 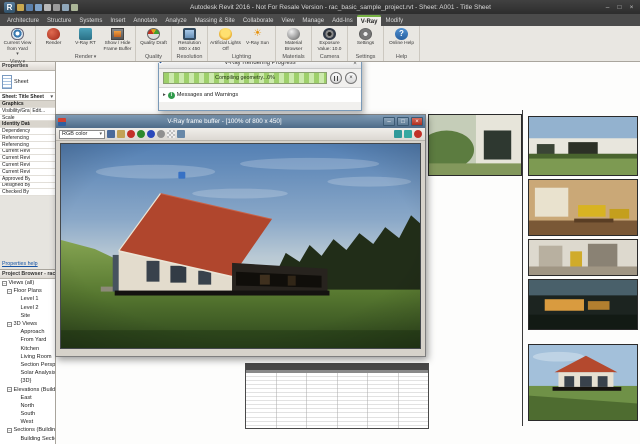 I want to click on tree-item: North, so click(x=27, y=406).